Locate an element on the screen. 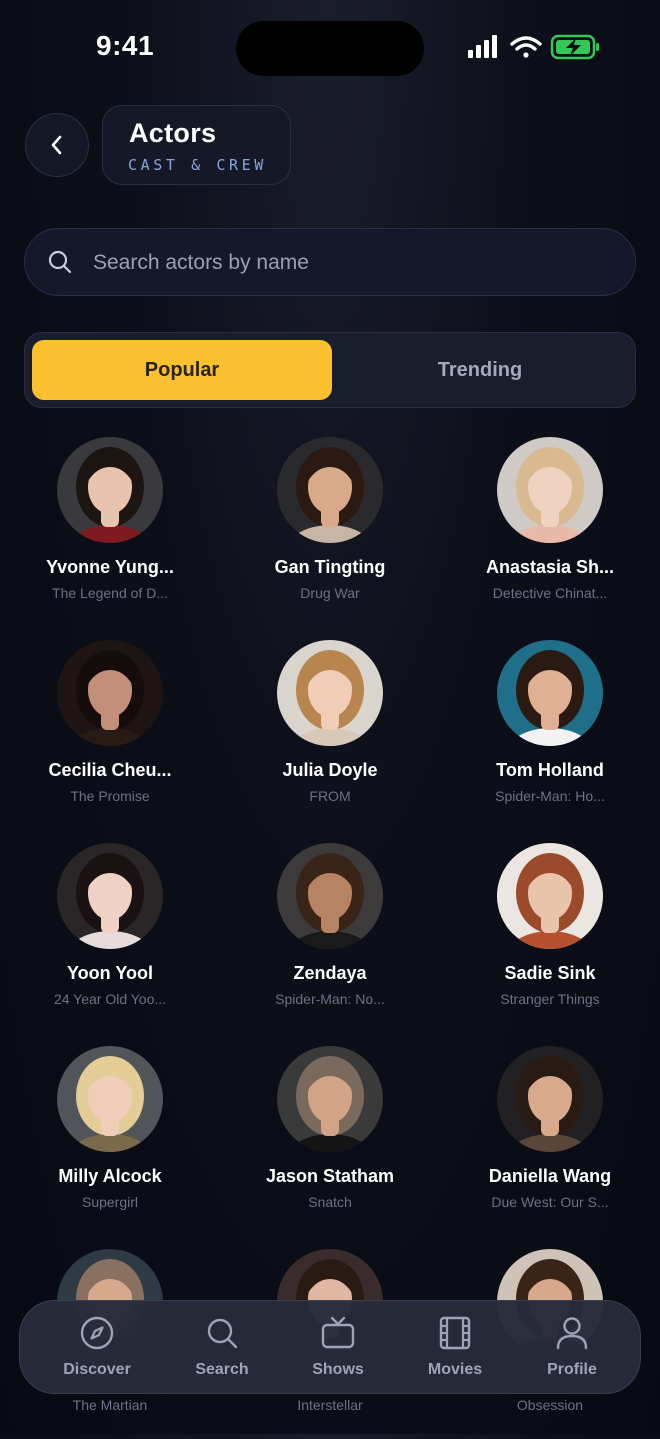 The height and width of the screenshot is (1439, 660). search-input is located at coordinates (353, 263).